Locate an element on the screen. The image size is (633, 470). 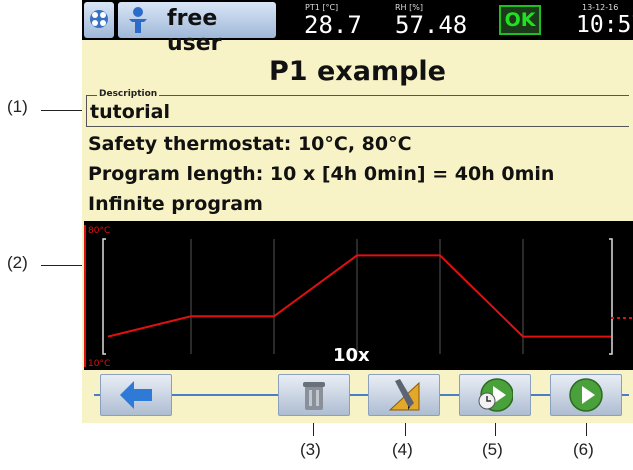
safety-thermostat-text: Safety thermostat: 10°C, 80°C is located at coordinates (250, 144).